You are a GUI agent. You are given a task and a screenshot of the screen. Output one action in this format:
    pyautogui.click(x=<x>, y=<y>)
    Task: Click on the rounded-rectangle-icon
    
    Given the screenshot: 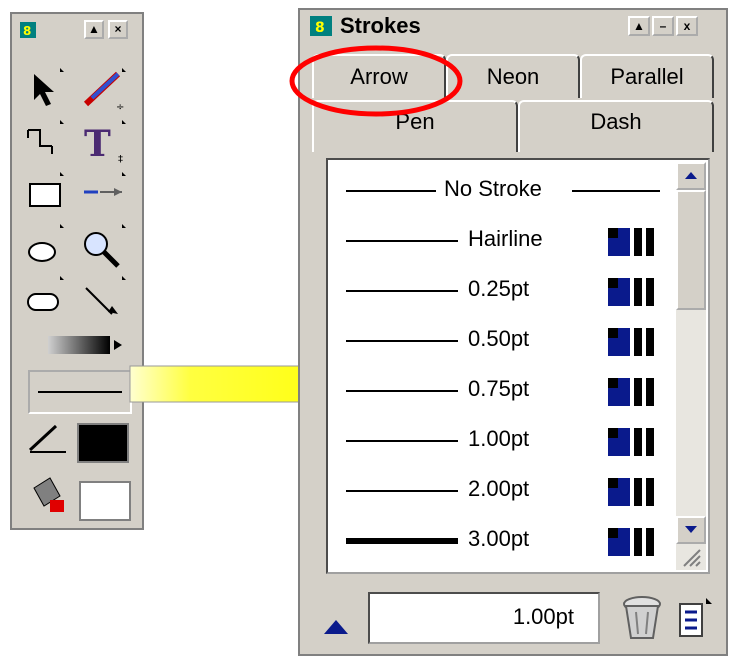 What is the action you would take?
    pyautogui.click(x=45, y=293)
    